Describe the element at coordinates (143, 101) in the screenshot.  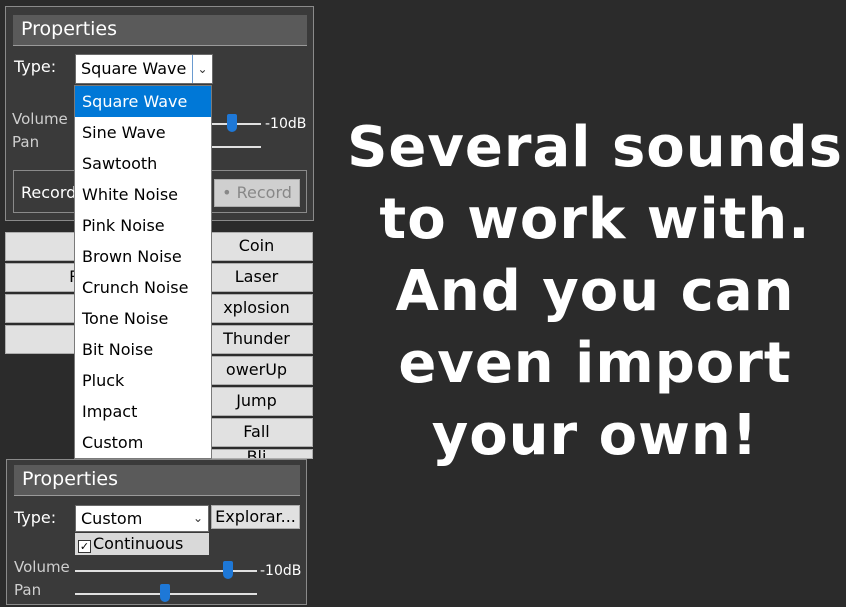
I see `dropdown-option-square-wave: Square Wave` at that location.